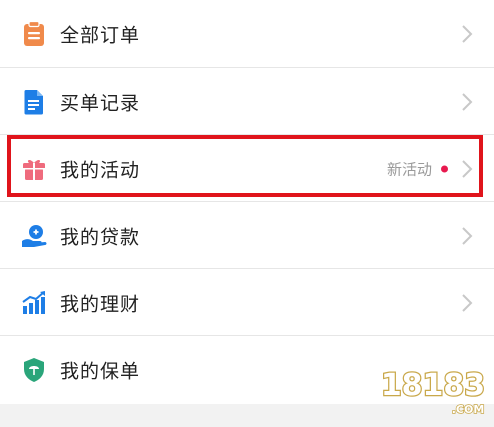  What do you see at coordinates (100, 302) in the screenshot?
I see `menu-item-label: 我的理财` at bounding box center [100, 302].